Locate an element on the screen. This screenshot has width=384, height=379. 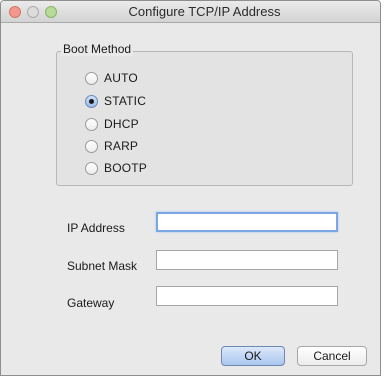
ok-button: OK is located at coordinates (253, 356).